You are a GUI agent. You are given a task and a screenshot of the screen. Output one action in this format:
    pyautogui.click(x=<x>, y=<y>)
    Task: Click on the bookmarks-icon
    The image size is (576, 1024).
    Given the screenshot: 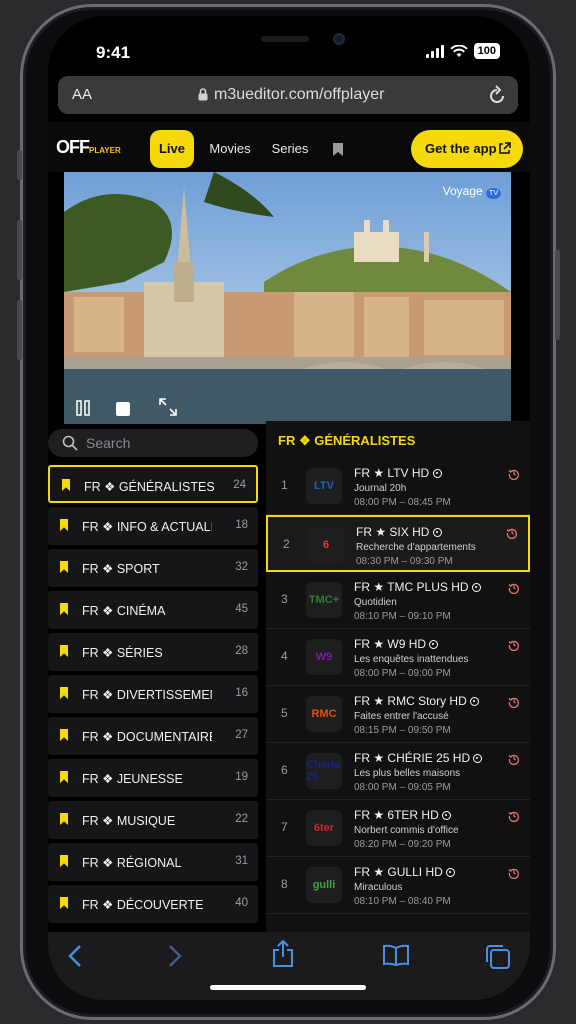 What is the action you would take?
    pyautogui.click(x=396, y=955)
    